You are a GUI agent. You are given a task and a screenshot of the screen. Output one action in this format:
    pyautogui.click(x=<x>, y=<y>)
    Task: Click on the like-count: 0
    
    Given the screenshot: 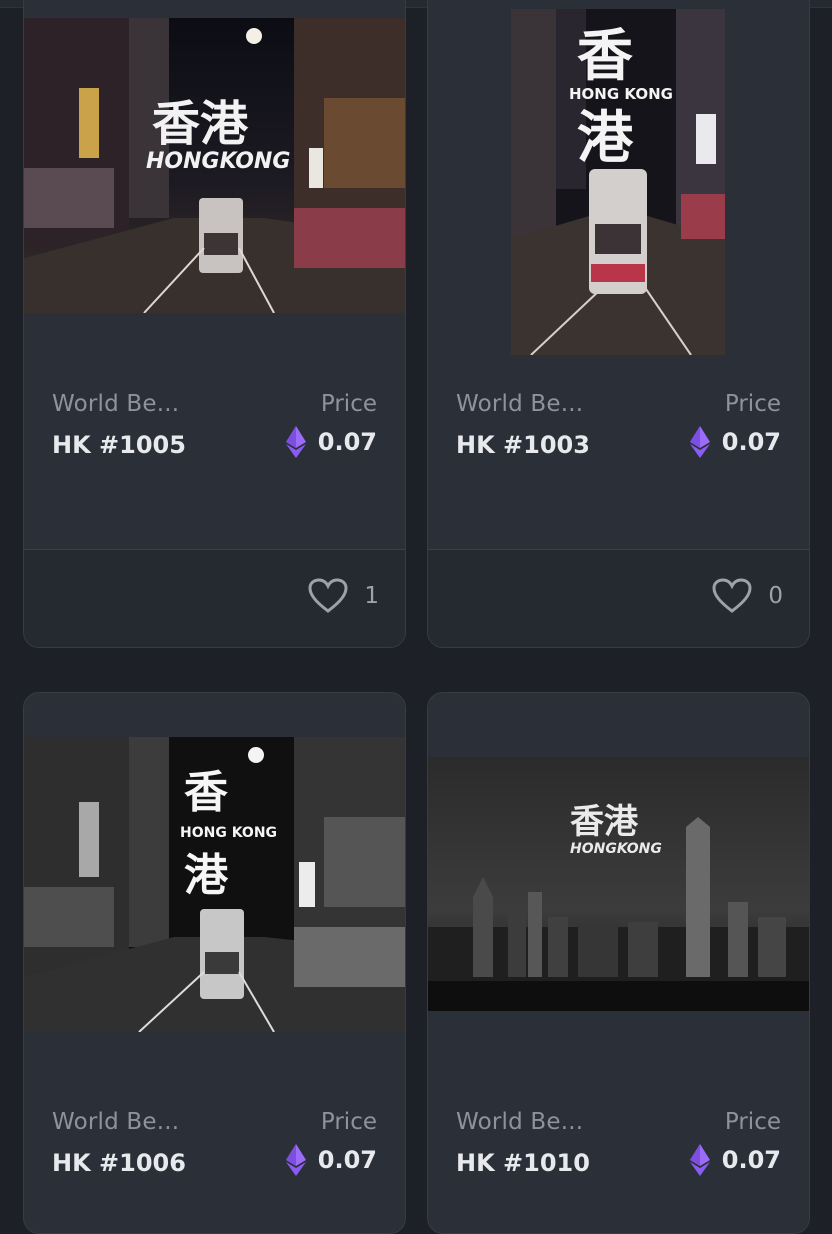 What is the action you would take?
    pyautogui.click(x=775, y=596)
    